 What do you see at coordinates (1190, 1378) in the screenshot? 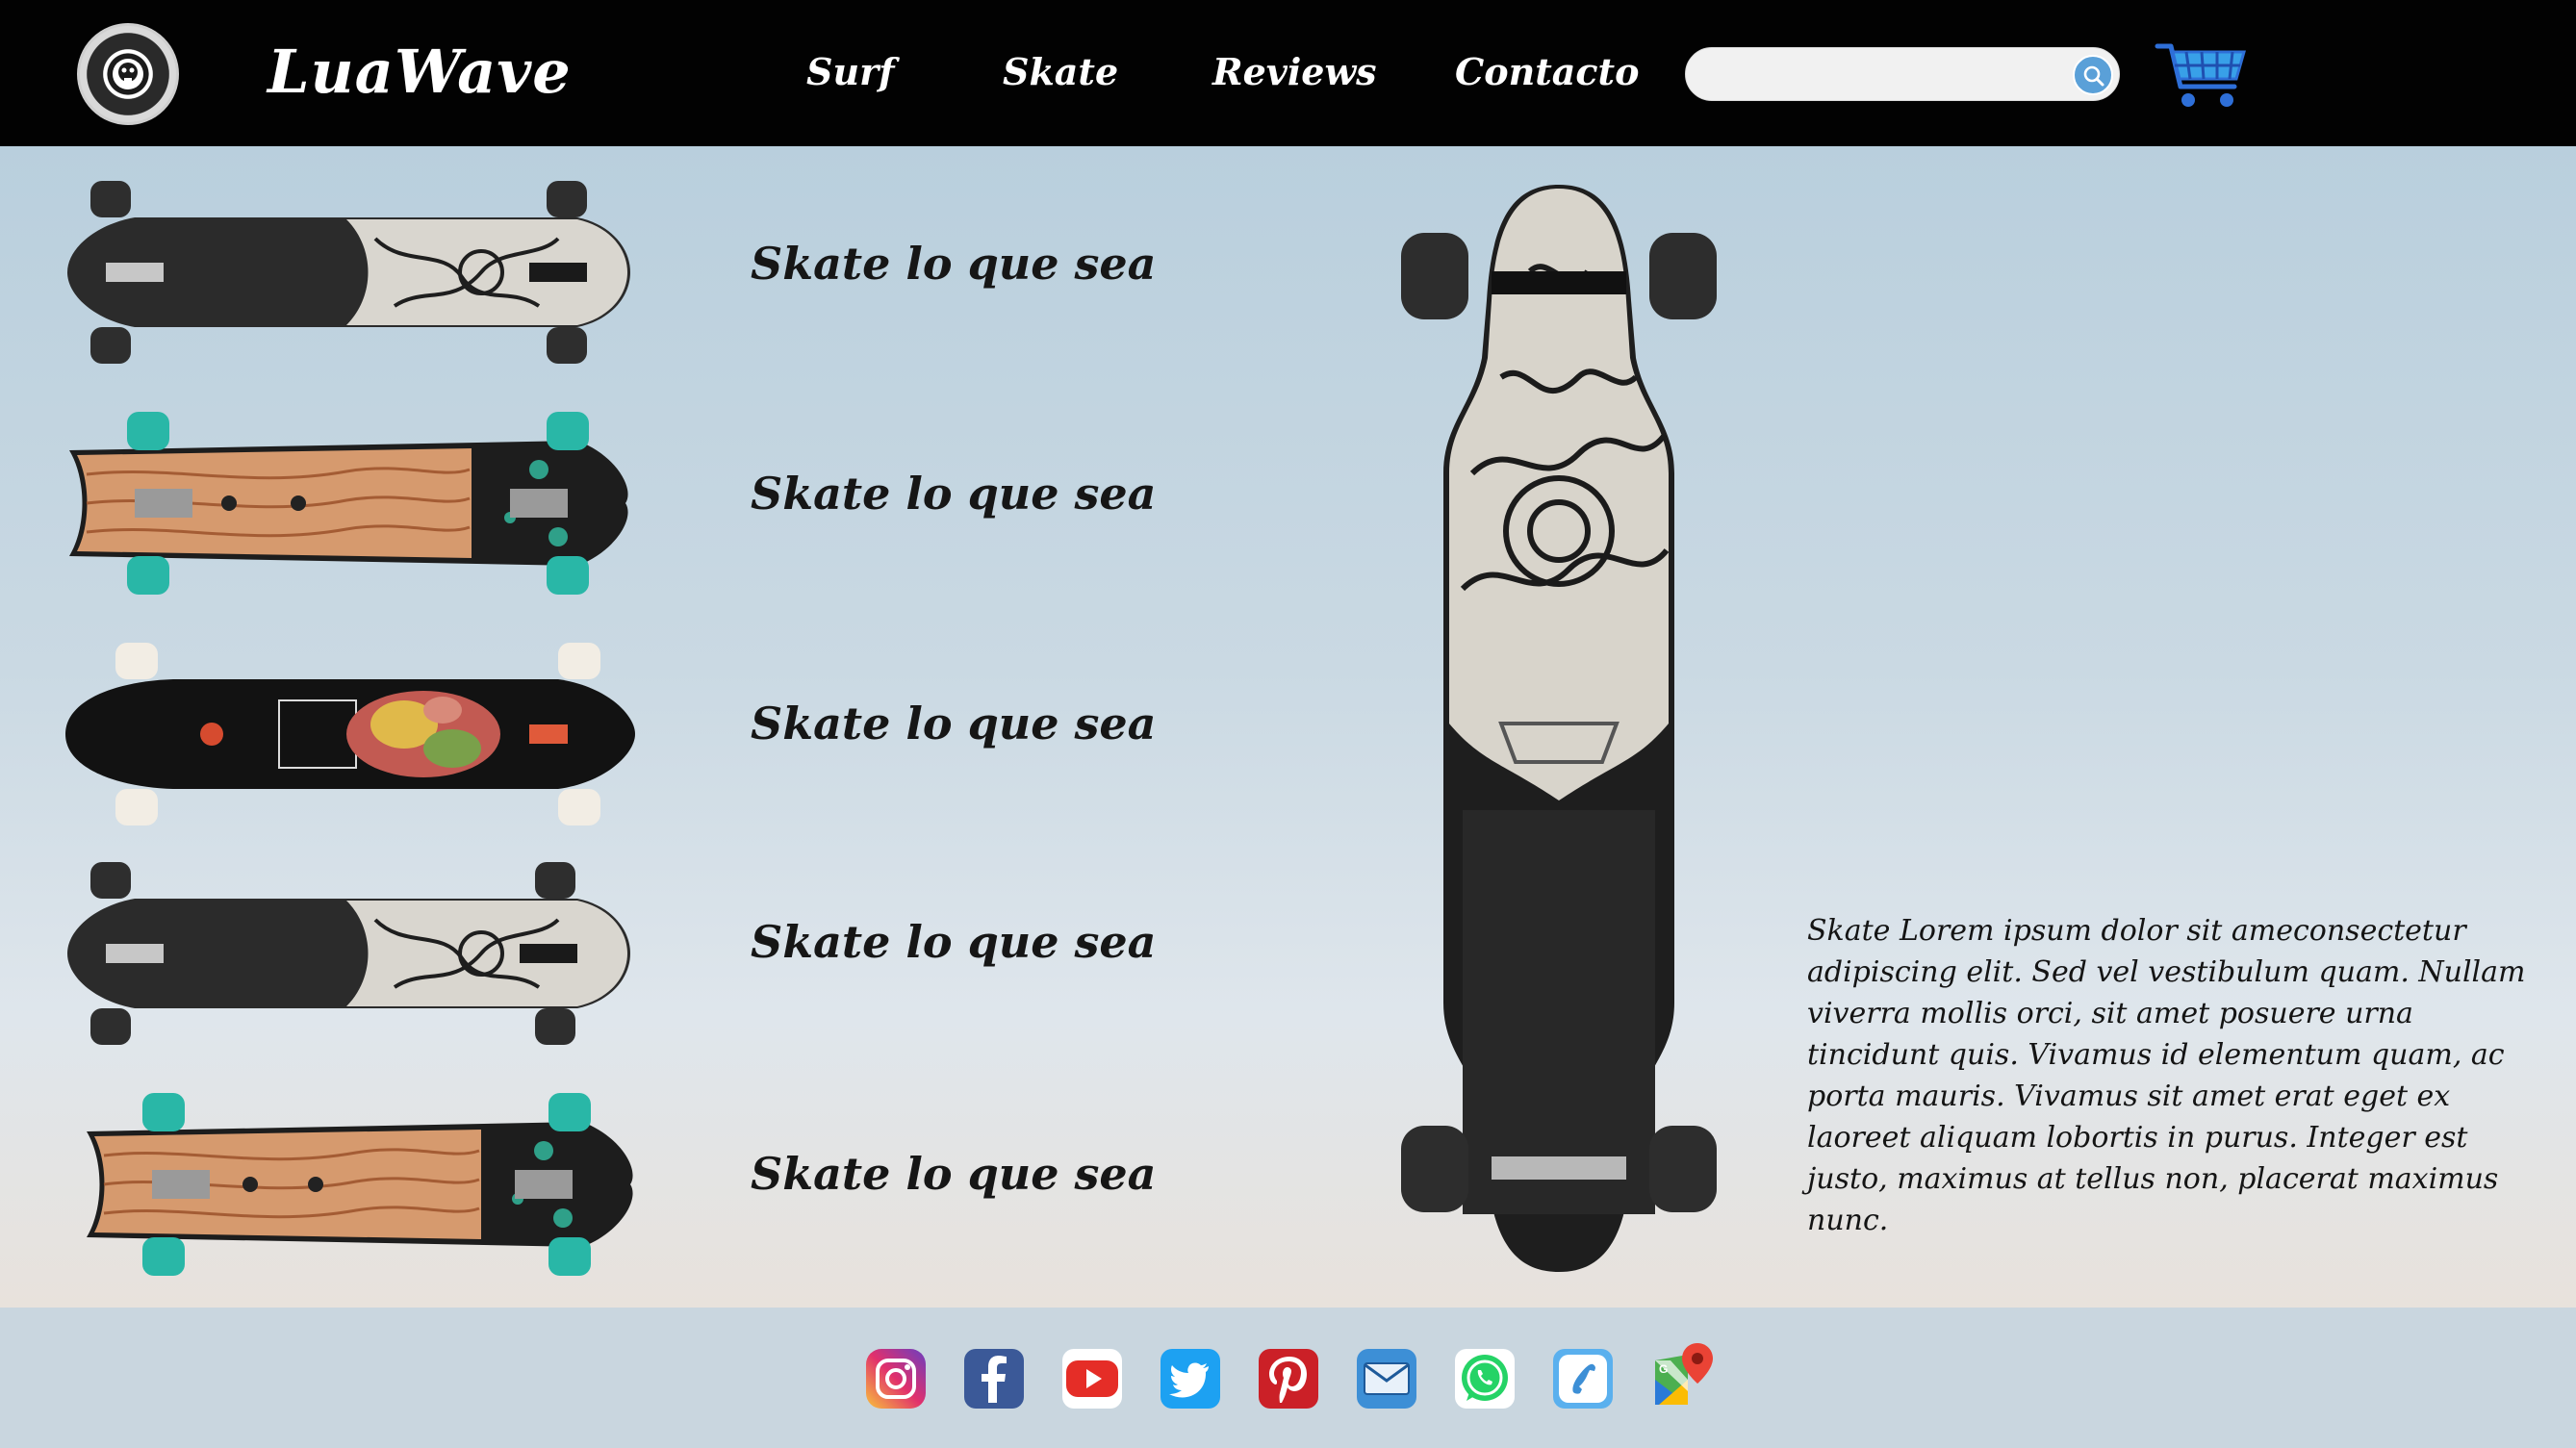
I see `twitter-icon` at bounding box center [1190, 1378].